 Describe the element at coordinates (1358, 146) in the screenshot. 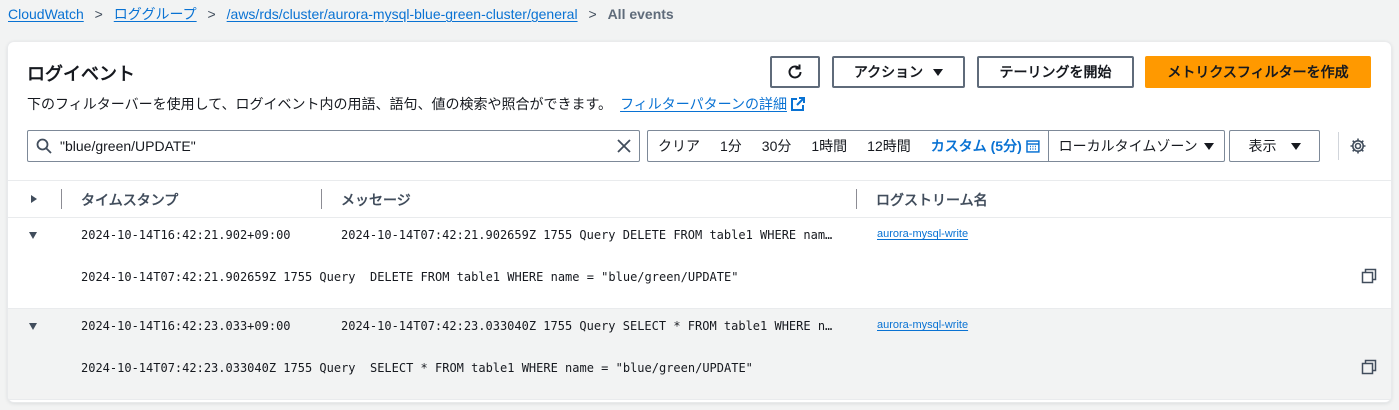

I see `gear-icon` at that location.